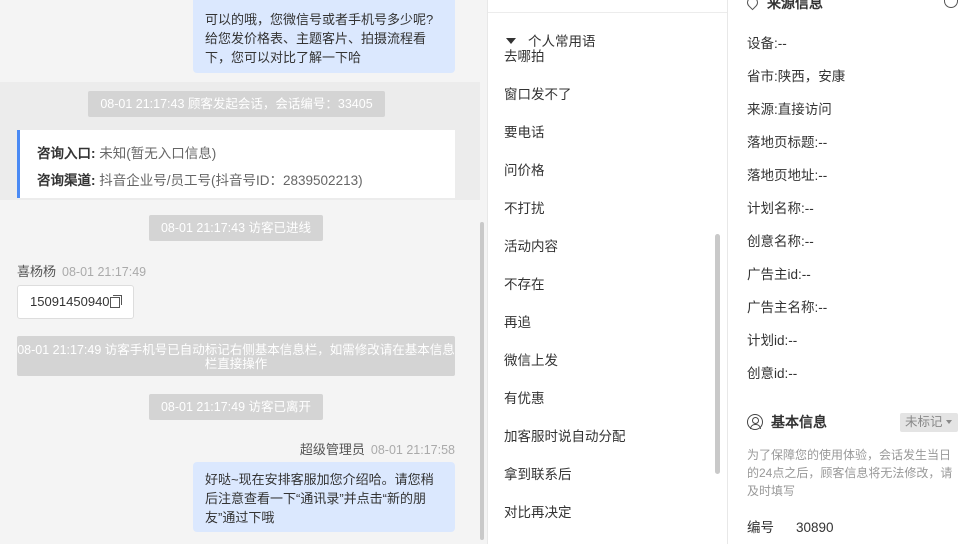 This screenshot has height=544, width=959. What do you see at coordinates (524, 55) in the screenshot?
I see `phrase-item: 去哪拍` at bounding box center [524, 55].